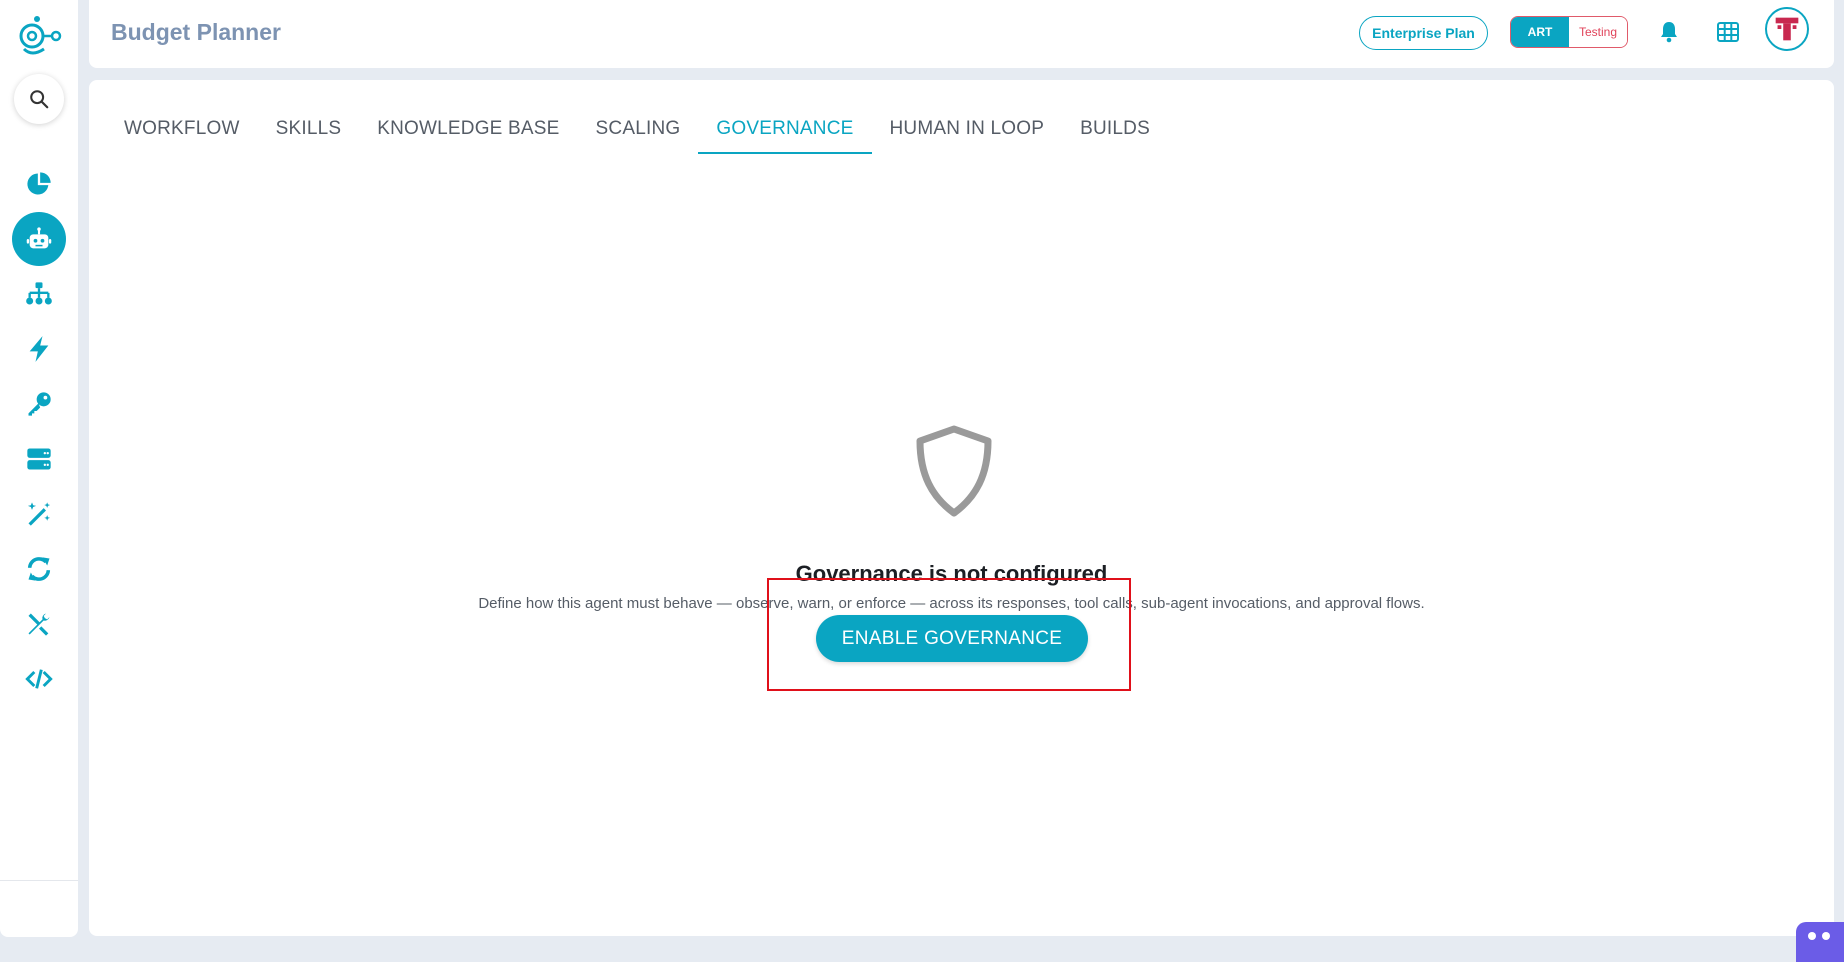 This screenshot has width=1844, height=962. I want to click on brand-logo-icon, so click(39, 36).